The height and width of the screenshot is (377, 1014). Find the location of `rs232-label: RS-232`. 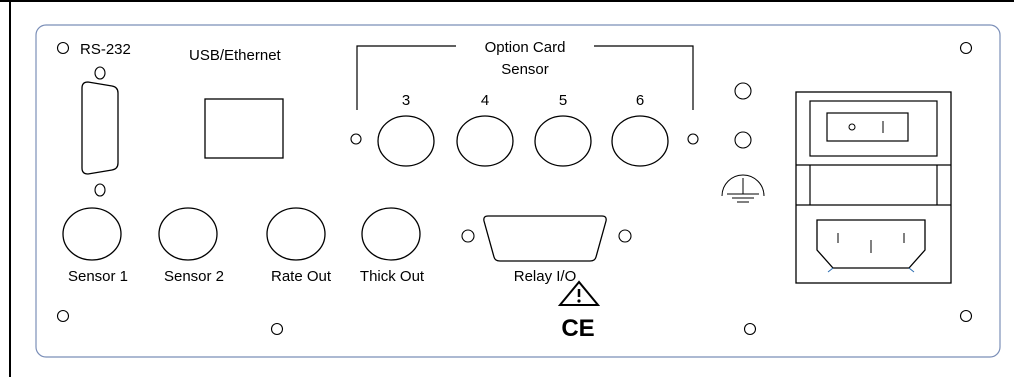

rs232-label: RS-232 is located at coordinates (105, 49).